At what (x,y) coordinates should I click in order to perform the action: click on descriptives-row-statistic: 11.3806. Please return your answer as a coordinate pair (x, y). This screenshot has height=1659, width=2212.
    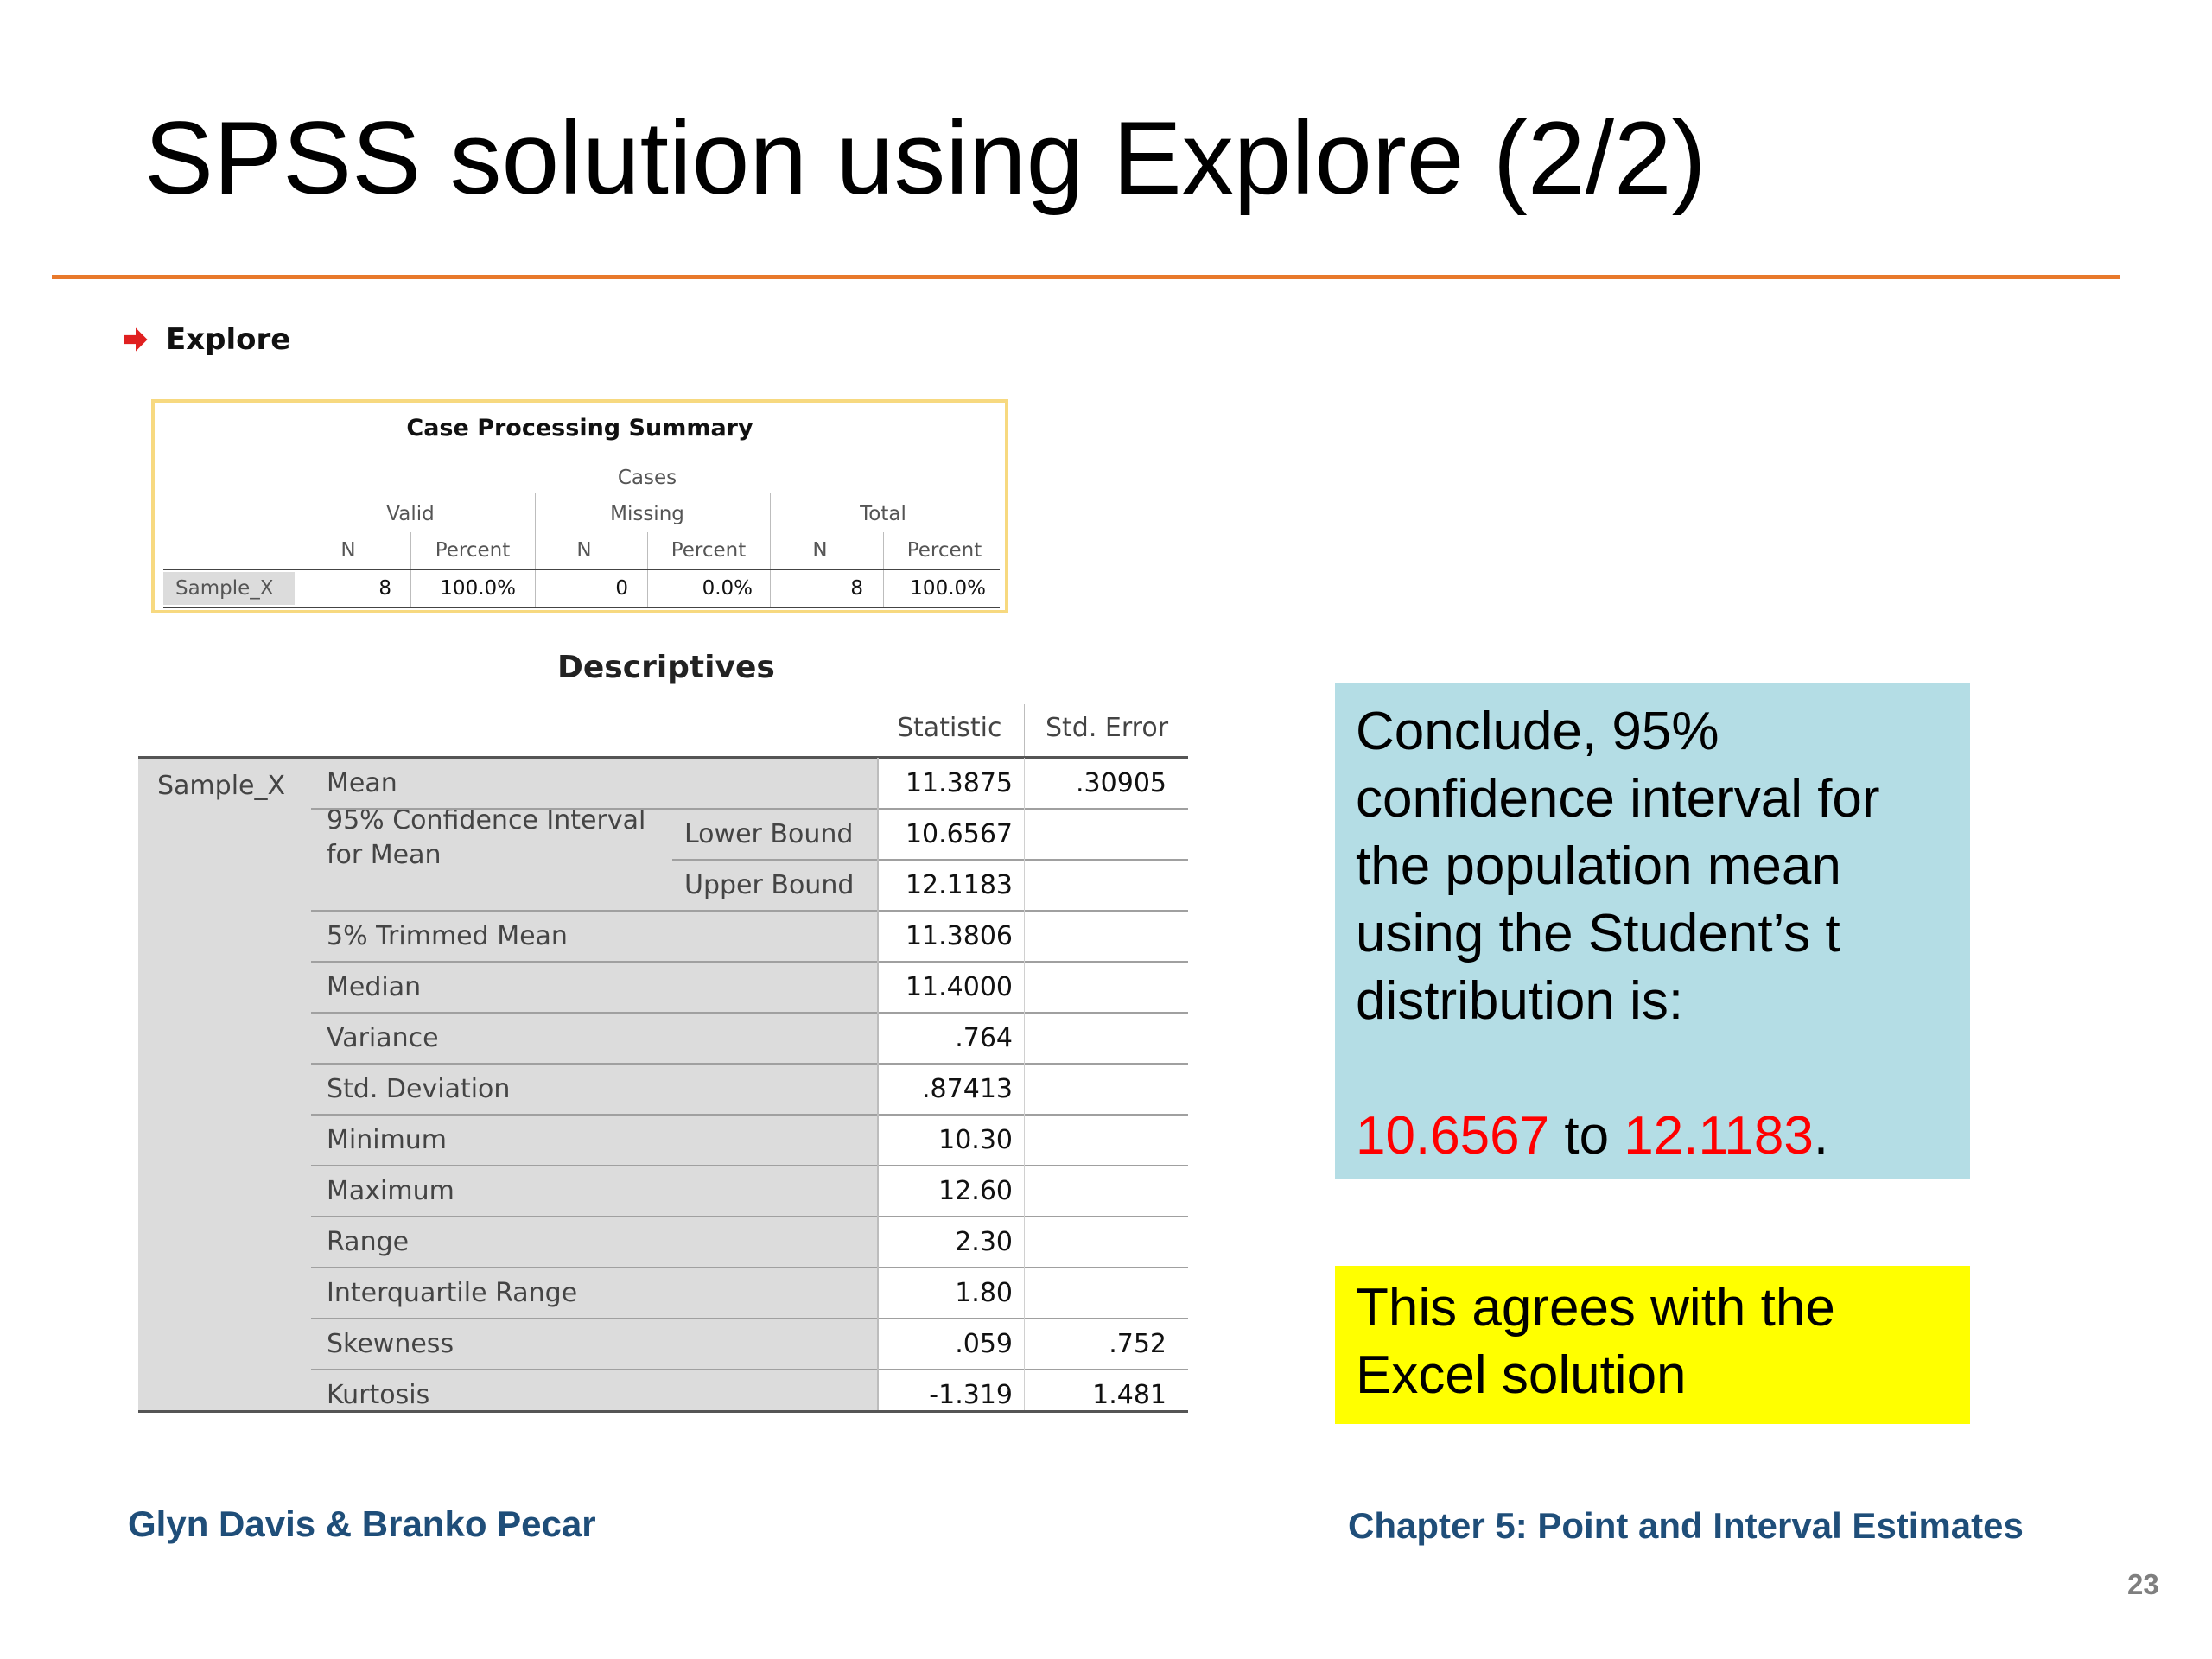
    Looking at the image, I should click on (959, 936).